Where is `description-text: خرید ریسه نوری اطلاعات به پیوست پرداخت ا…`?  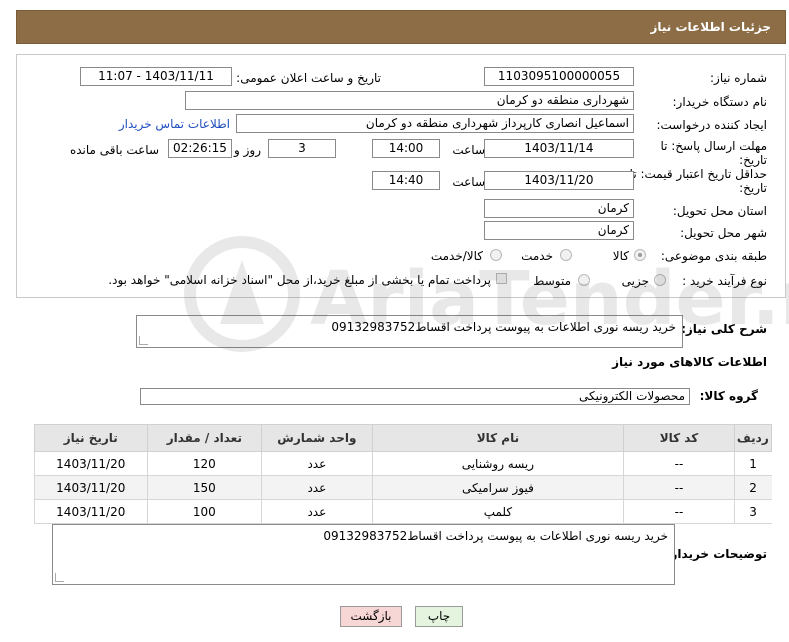 description-text: خرید ریسه نوری اطلاعات به پیوست پرداخت ا… is located at coordinates (503, 327).